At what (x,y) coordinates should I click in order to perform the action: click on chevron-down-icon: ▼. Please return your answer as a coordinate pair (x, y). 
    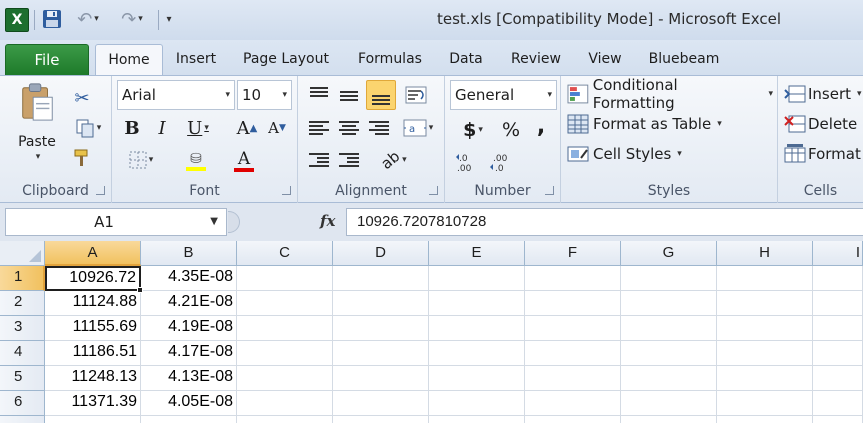
    Looking at the image, I should click on (214, 221).